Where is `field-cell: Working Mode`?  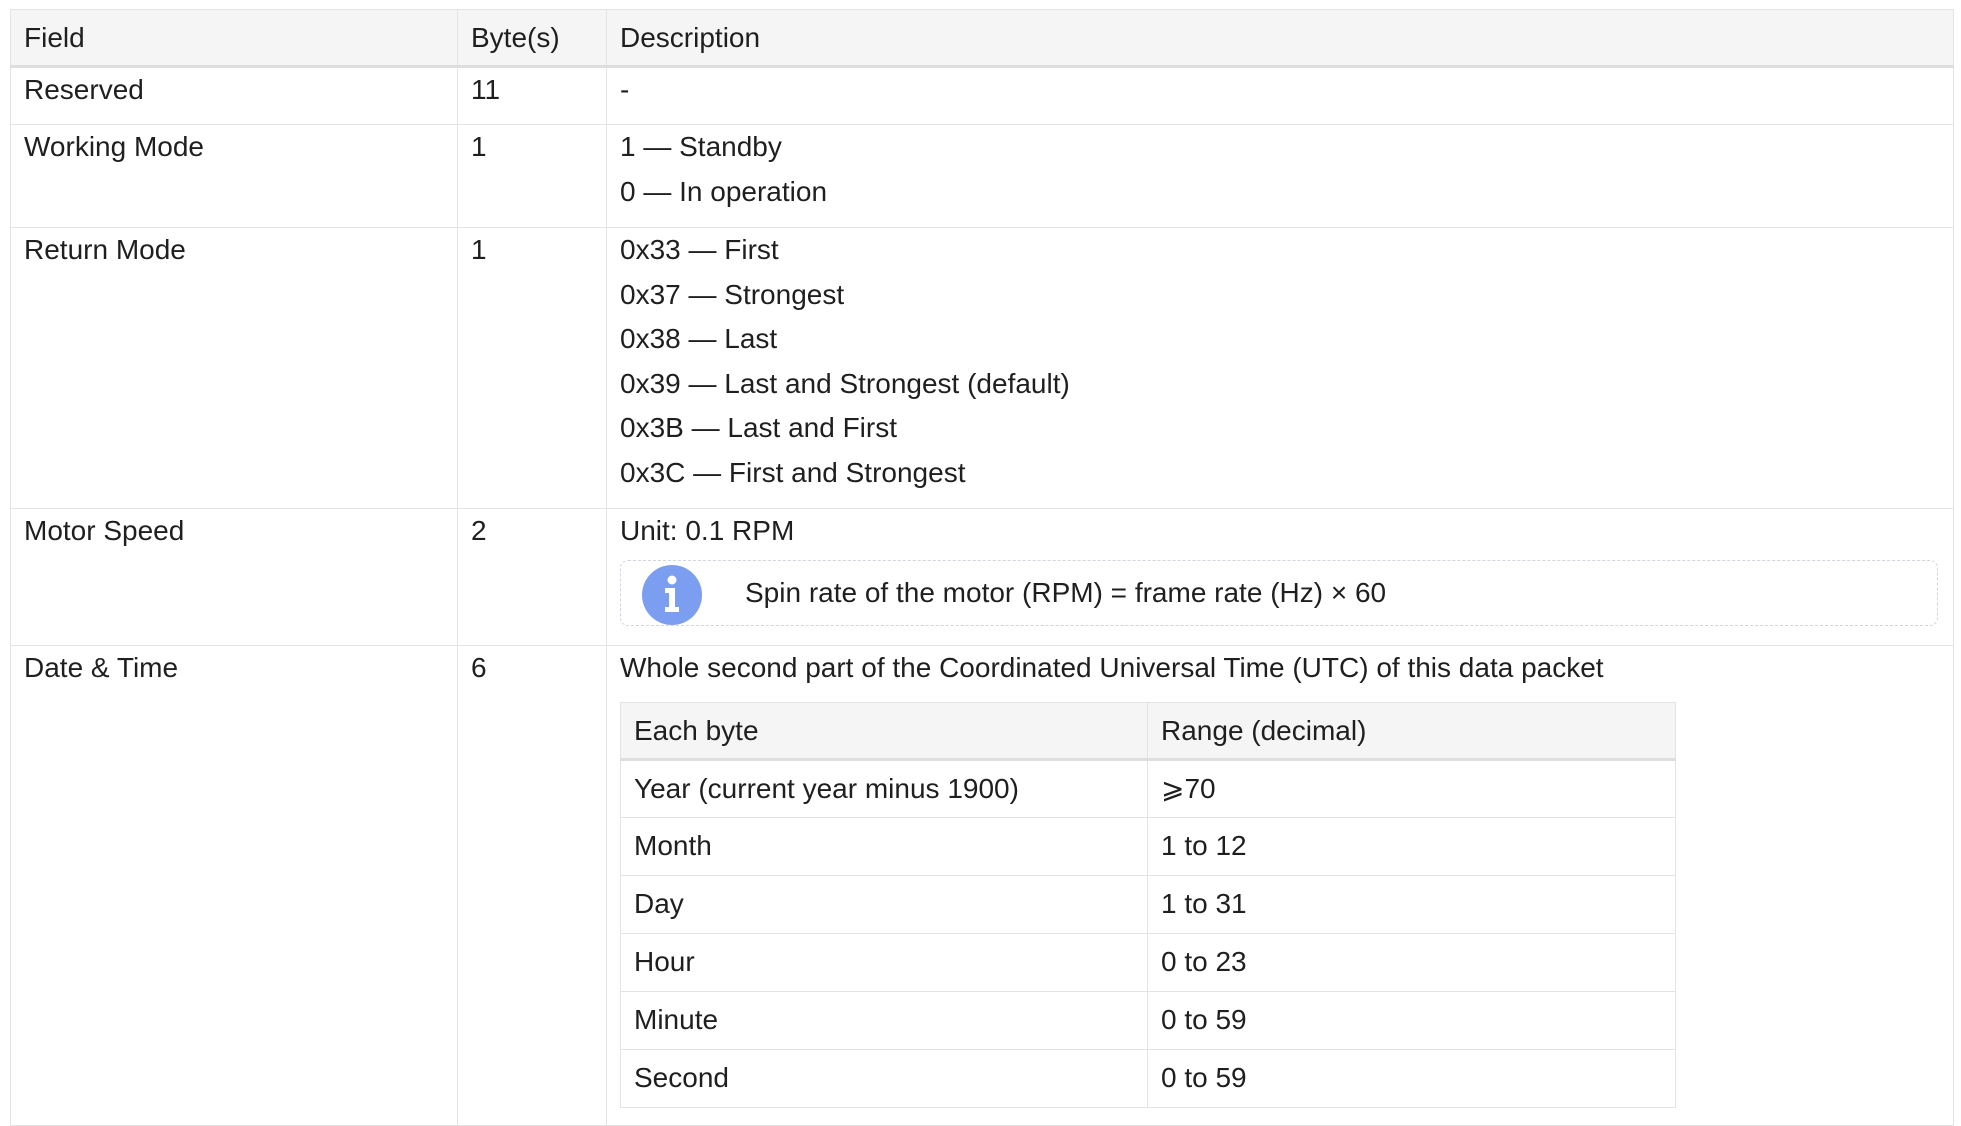 field-cell: Working Mode is located at coordinates (234, 176).